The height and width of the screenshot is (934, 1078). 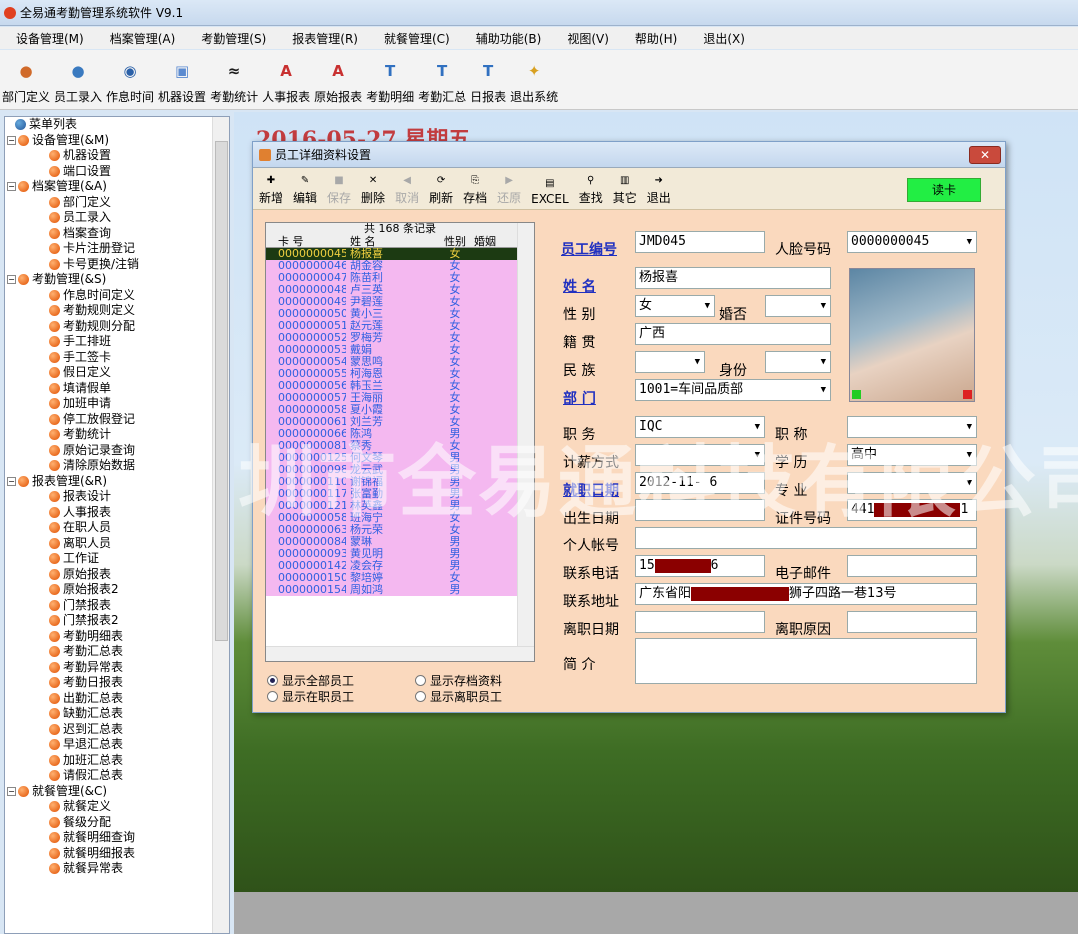 I want to click on tree-item: 门禁报表, so click(x=117, y=606).